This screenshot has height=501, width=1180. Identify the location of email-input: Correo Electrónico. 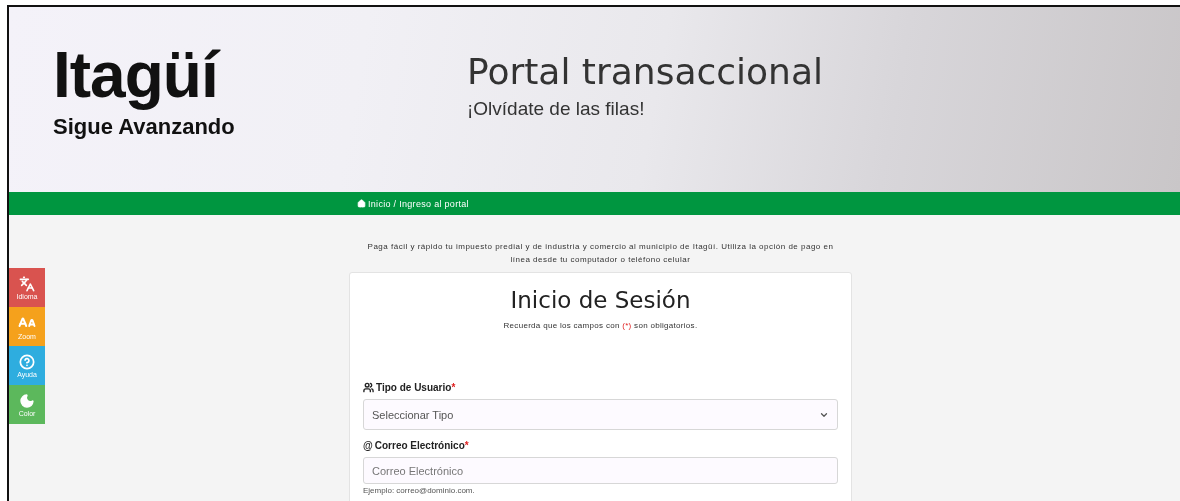
(600, 470).